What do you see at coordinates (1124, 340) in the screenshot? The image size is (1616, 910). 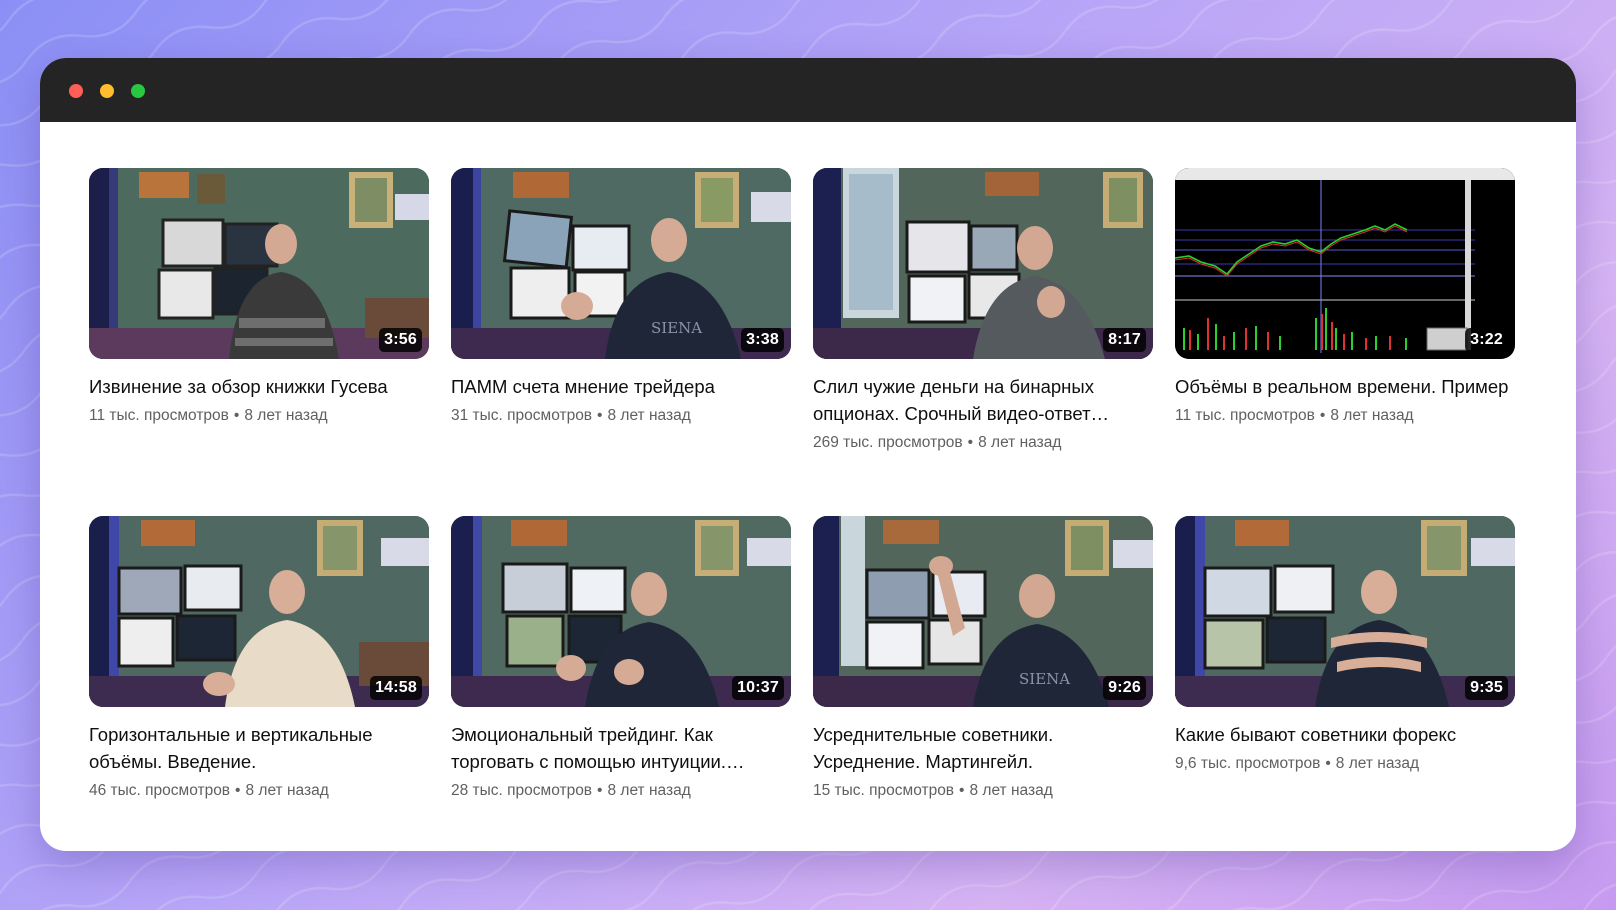 I see `video-duration-badge: 8:17` at bounding box center [1124, 340].